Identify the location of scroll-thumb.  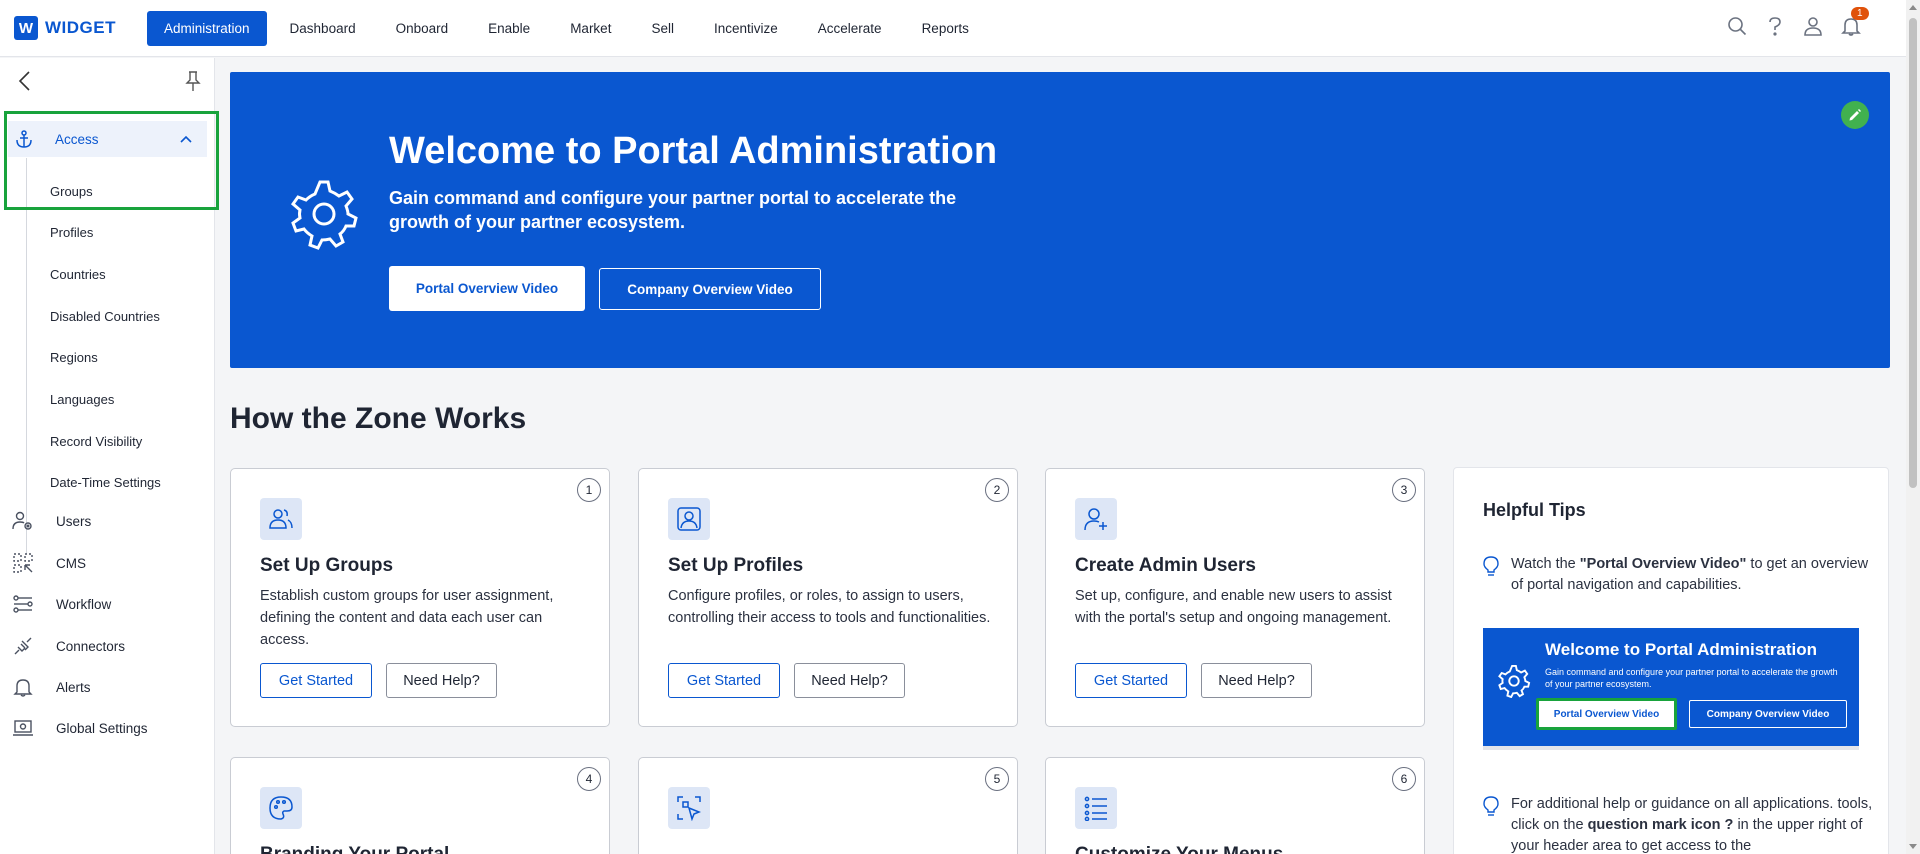
(1913, 253).